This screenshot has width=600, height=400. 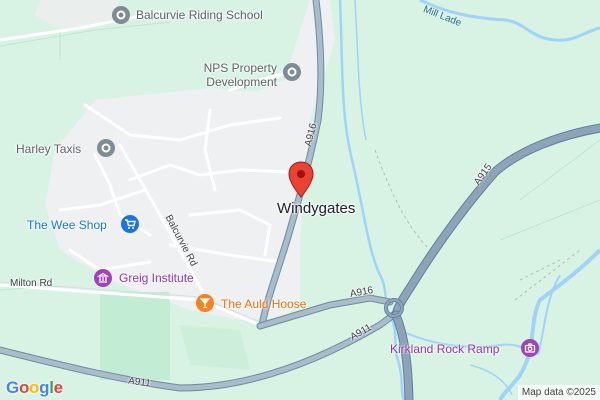 What do you see at coordinates (263, 304) in the screenshot?
I see `poi-label-the-auld-hoose: The Auld Hoose` at bounding box center [263, 304].